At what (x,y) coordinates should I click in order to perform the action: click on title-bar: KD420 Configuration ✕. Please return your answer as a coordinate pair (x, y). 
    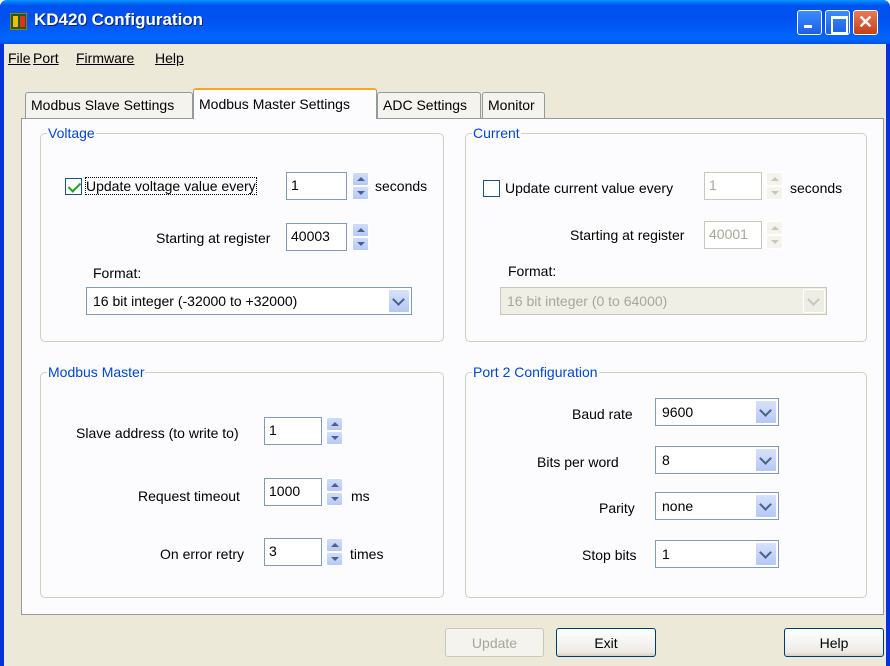
    Looking at the image, I should click on (445, 22).